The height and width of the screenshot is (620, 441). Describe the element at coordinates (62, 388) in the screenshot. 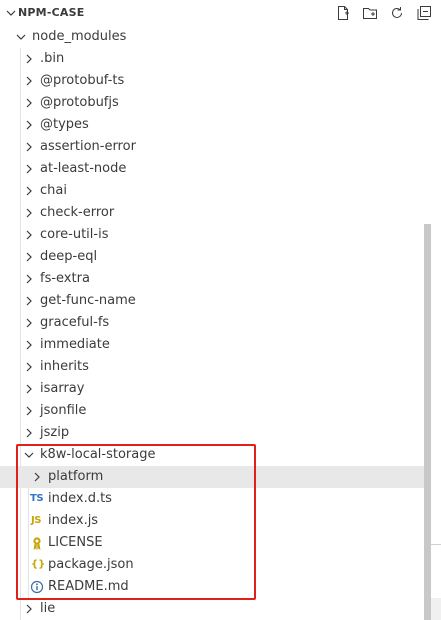

I see `tree-item-label: isarray` at that location.